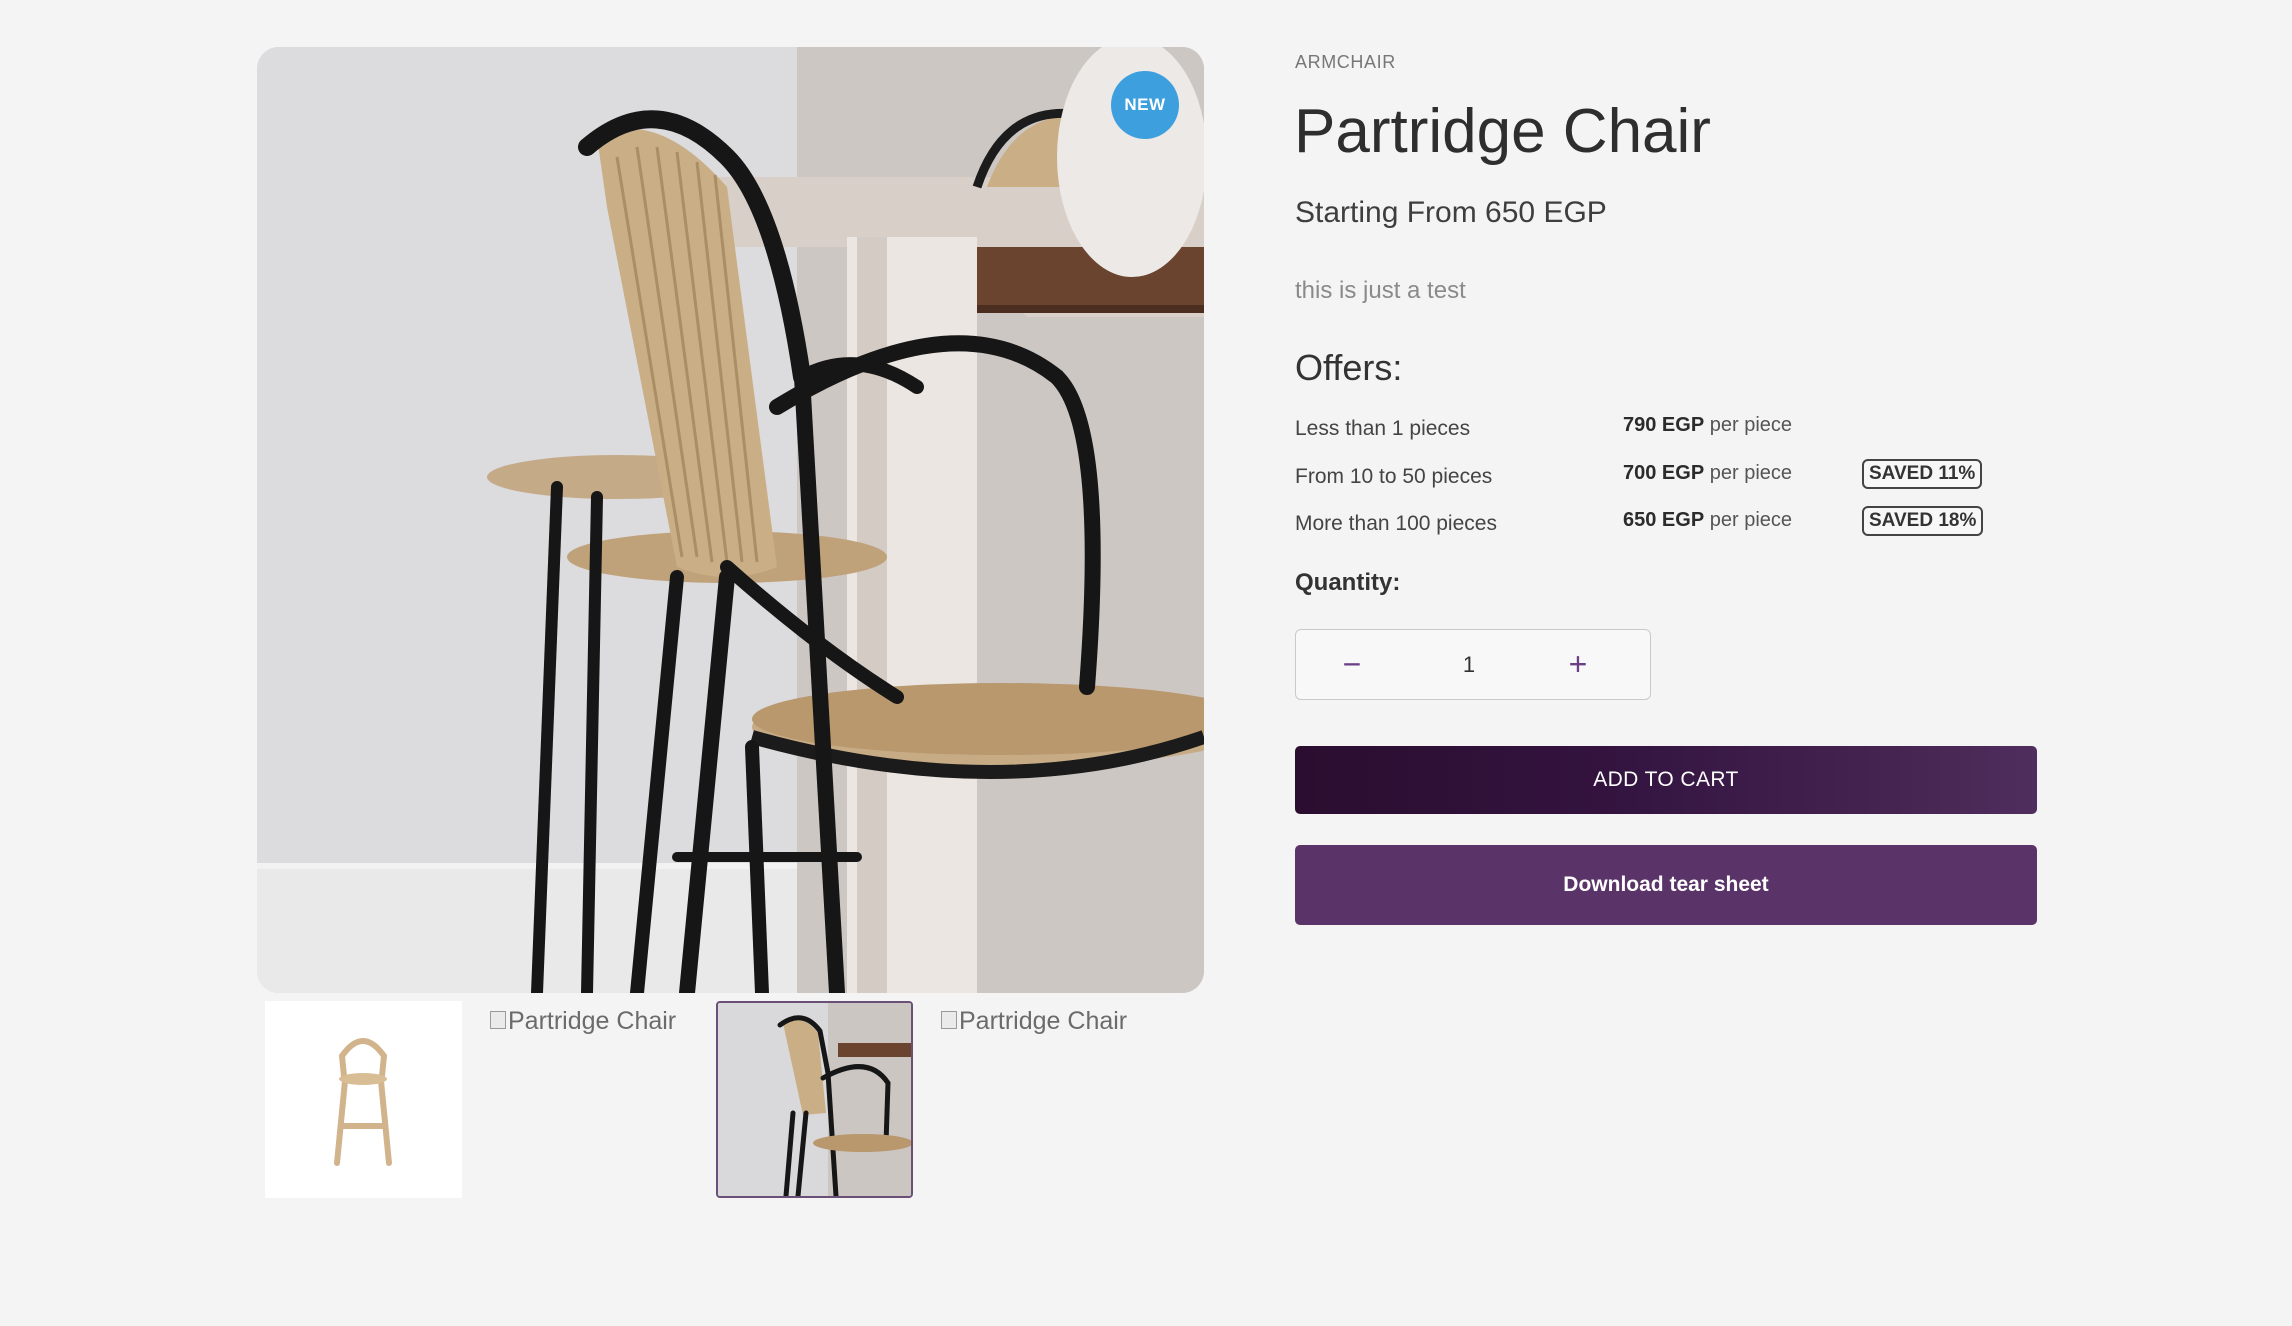  I want to click on thumbnail-4: Partridge Chair, so click(1039, 1099).